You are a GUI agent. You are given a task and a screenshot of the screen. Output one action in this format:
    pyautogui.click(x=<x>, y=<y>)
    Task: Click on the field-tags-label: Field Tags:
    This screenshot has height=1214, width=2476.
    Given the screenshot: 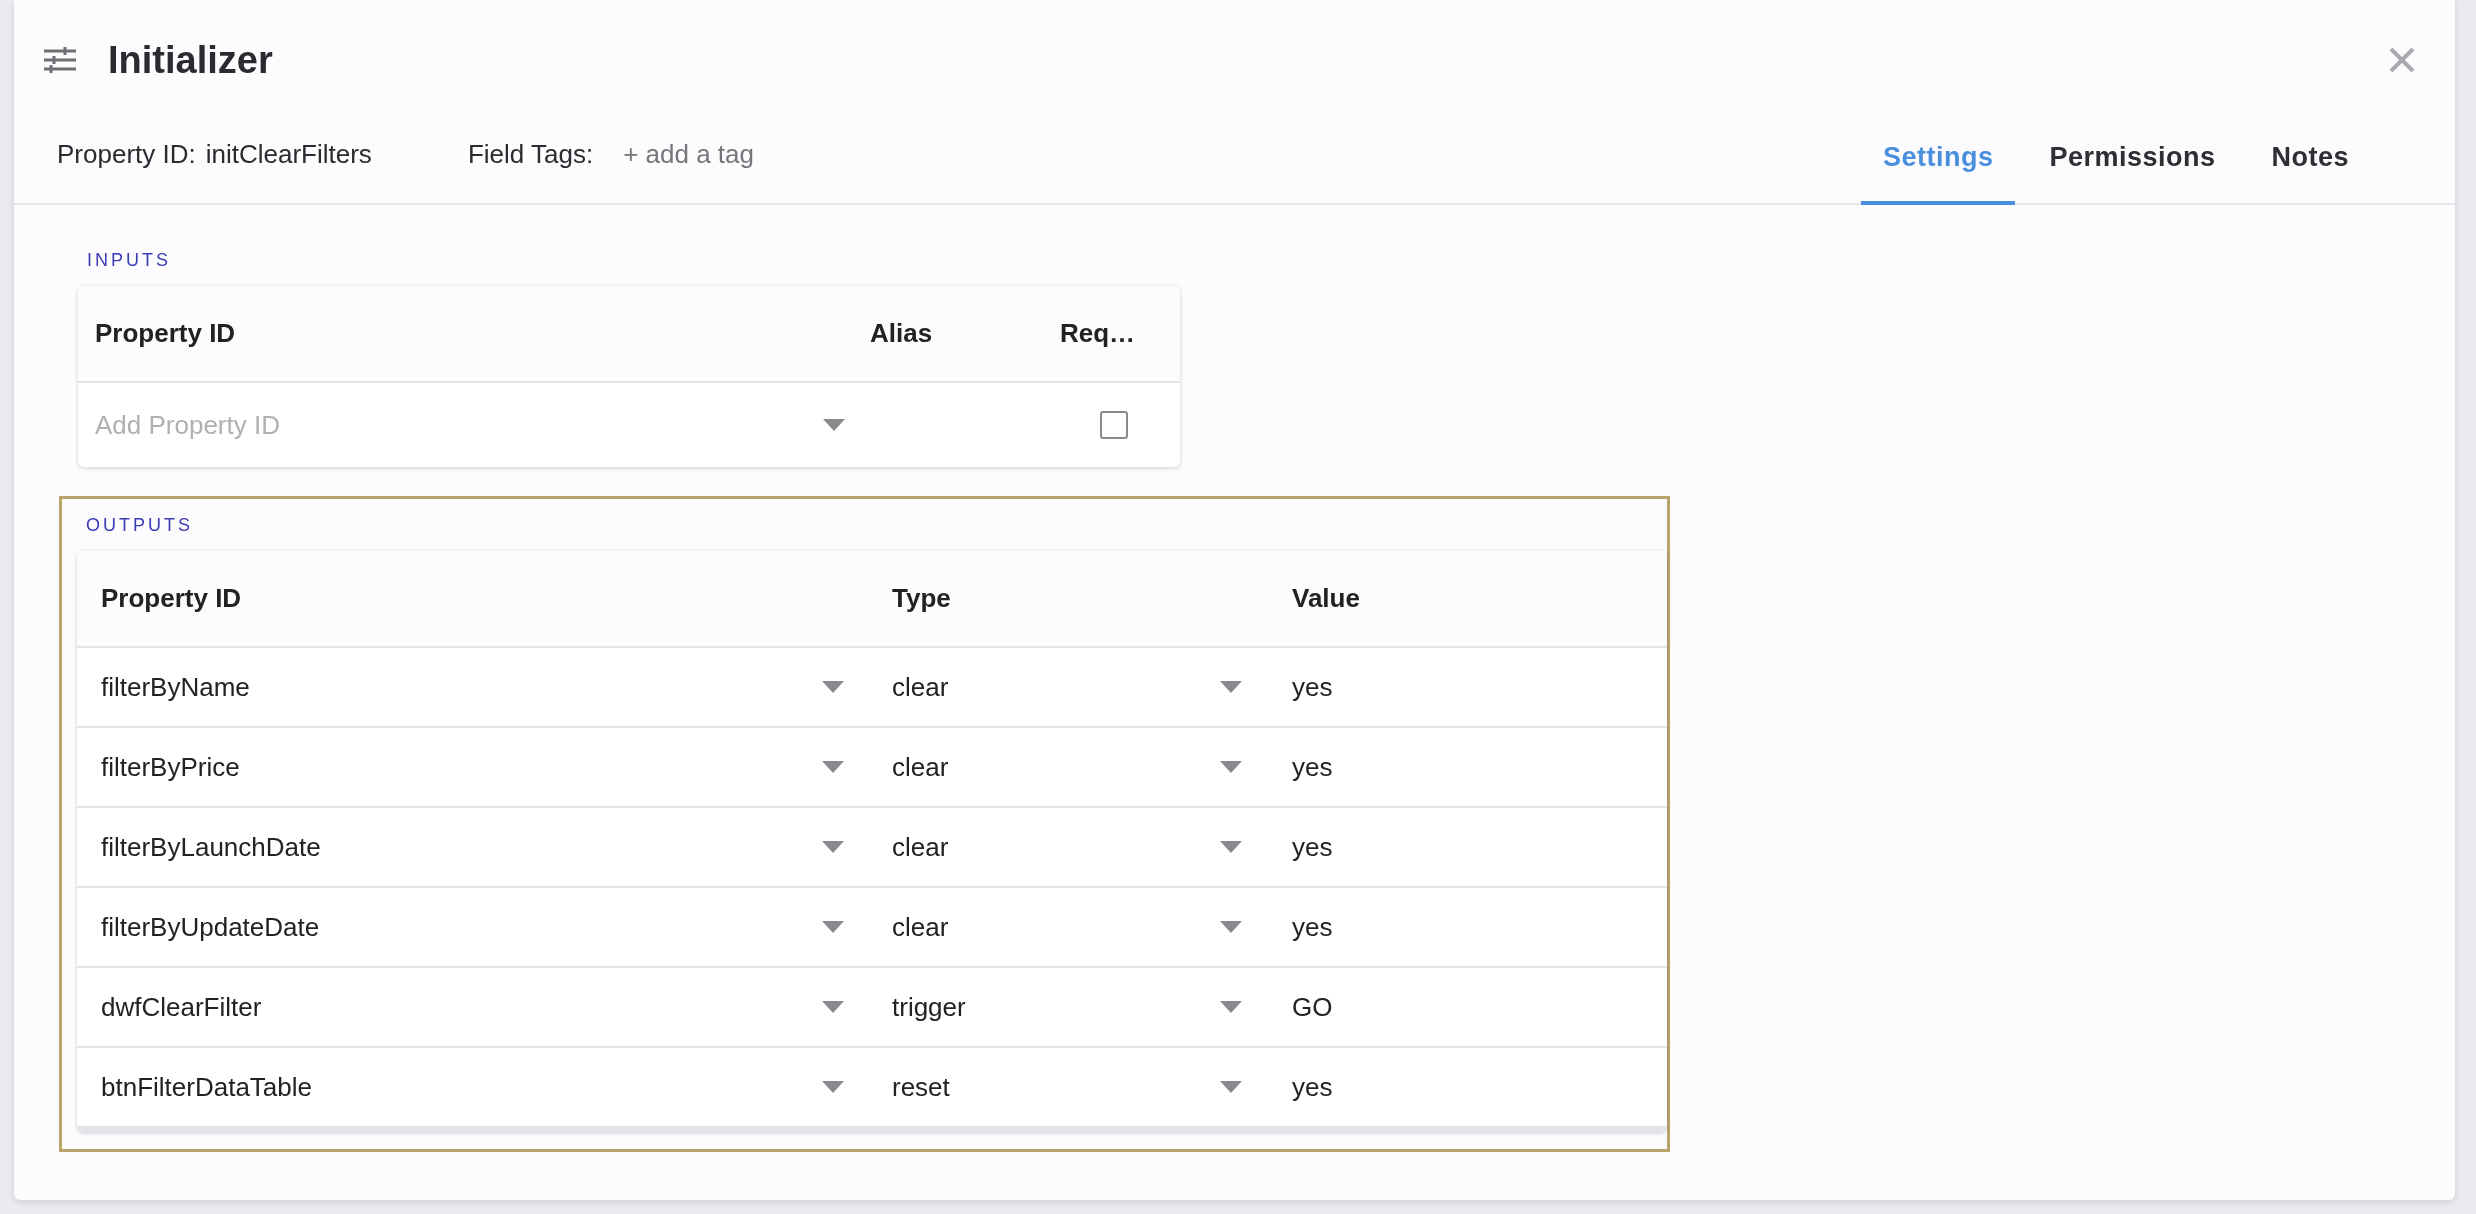 What is the action you would take?
    pyautogui.click(x=530, y=154)
    